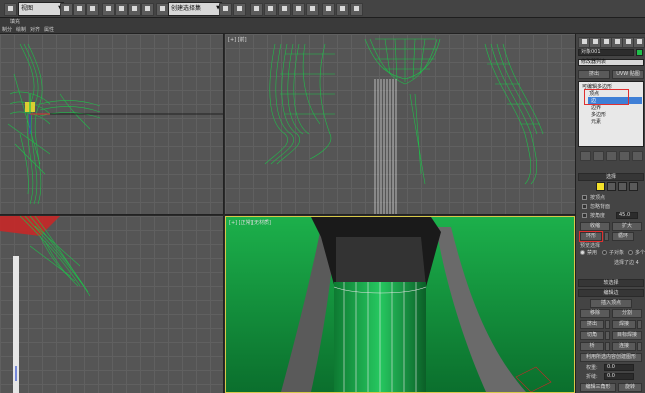  What do you see at coordinates (607, 335) in the screenshot?
I see `chamfer-settings-icon` at bounding box center [607, 335].